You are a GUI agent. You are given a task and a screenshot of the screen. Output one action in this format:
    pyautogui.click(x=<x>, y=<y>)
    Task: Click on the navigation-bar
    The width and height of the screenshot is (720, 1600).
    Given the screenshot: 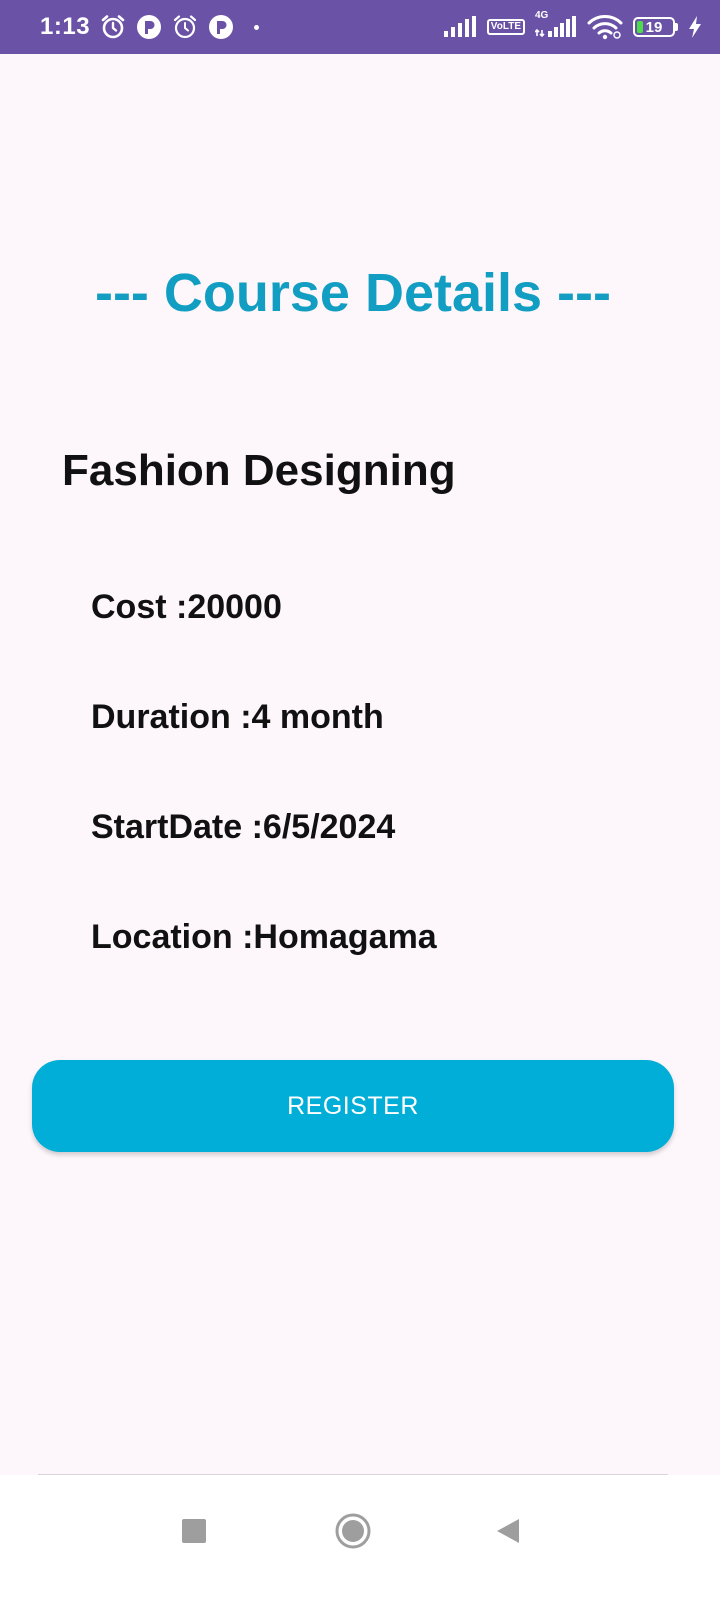 What is the action you would take?
    pyautogui.click(x=360, y=1537)
    